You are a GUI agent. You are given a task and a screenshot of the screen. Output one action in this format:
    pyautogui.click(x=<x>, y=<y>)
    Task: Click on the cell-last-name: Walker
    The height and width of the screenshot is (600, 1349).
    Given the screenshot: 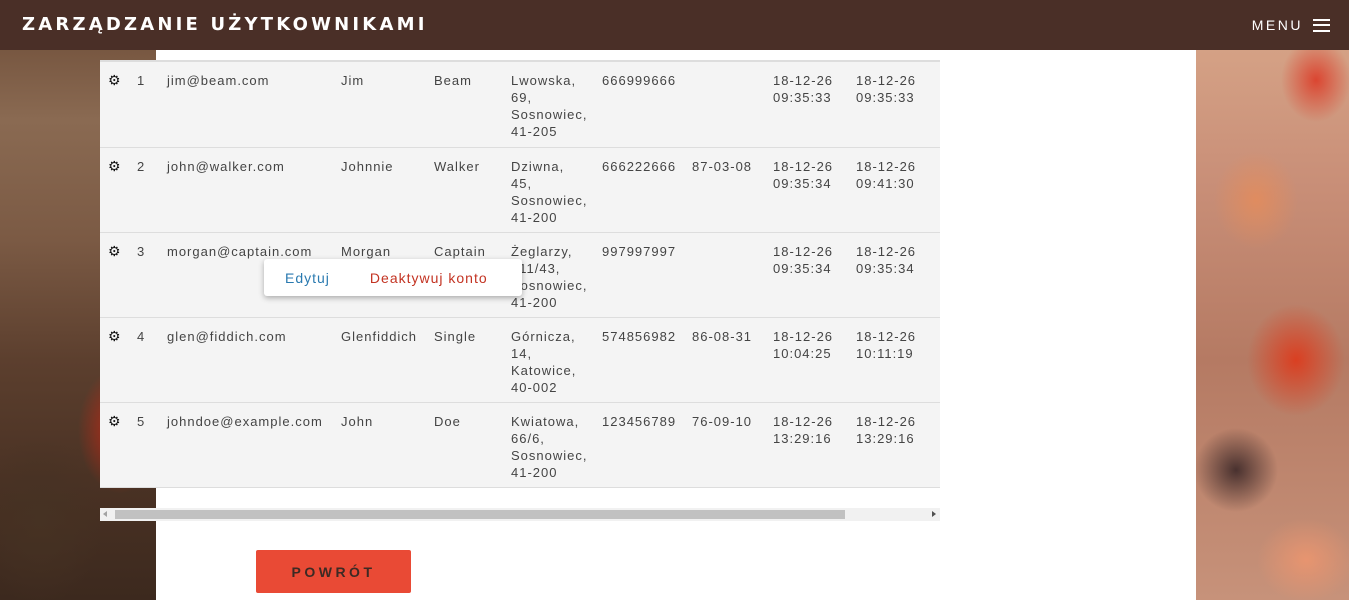 What is the action you would take?
    pyautogui.click(x=457, y=166)
    